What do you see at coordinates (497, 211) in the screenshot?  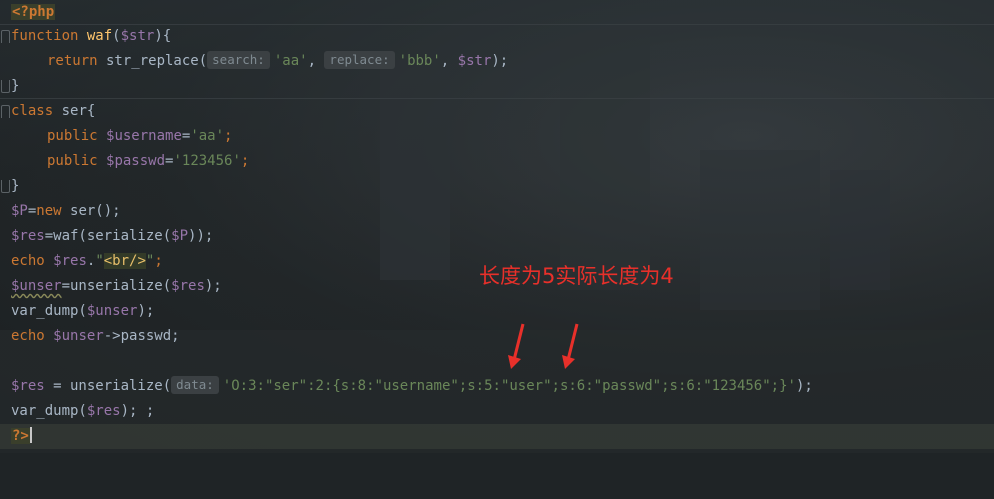 I see `code-line-9: $P=new ser();` at bounding box center [497, 211].